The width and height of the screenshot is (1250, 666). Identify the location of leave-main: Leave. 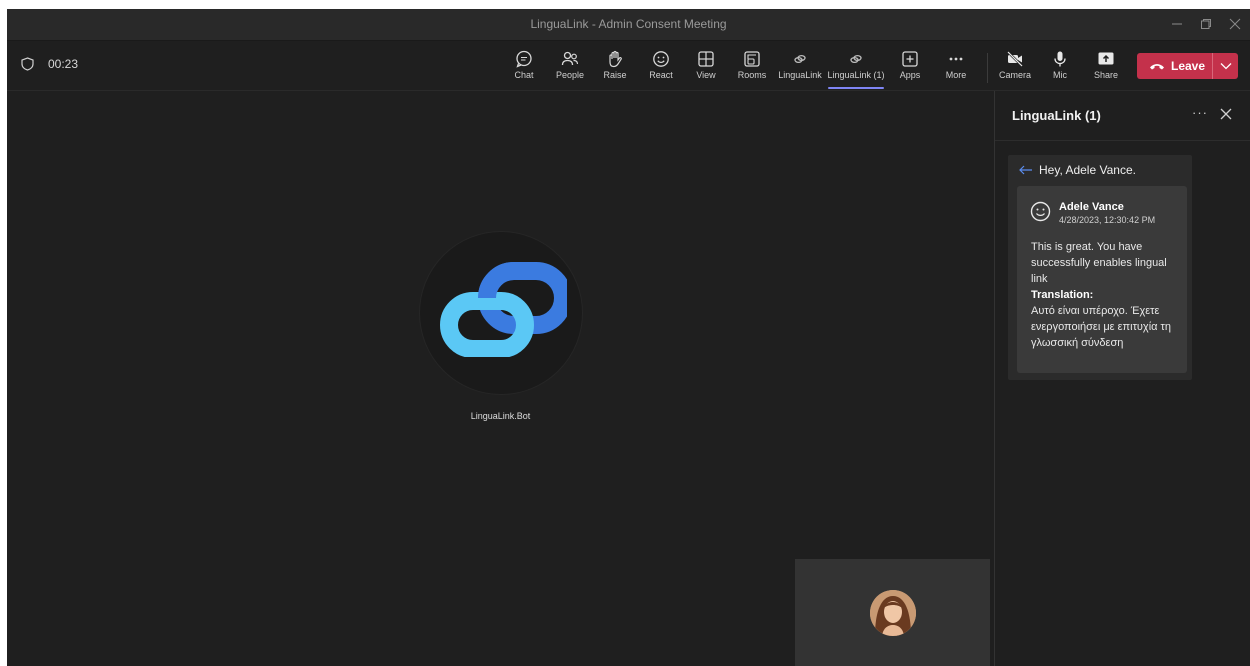
(1174, 66).